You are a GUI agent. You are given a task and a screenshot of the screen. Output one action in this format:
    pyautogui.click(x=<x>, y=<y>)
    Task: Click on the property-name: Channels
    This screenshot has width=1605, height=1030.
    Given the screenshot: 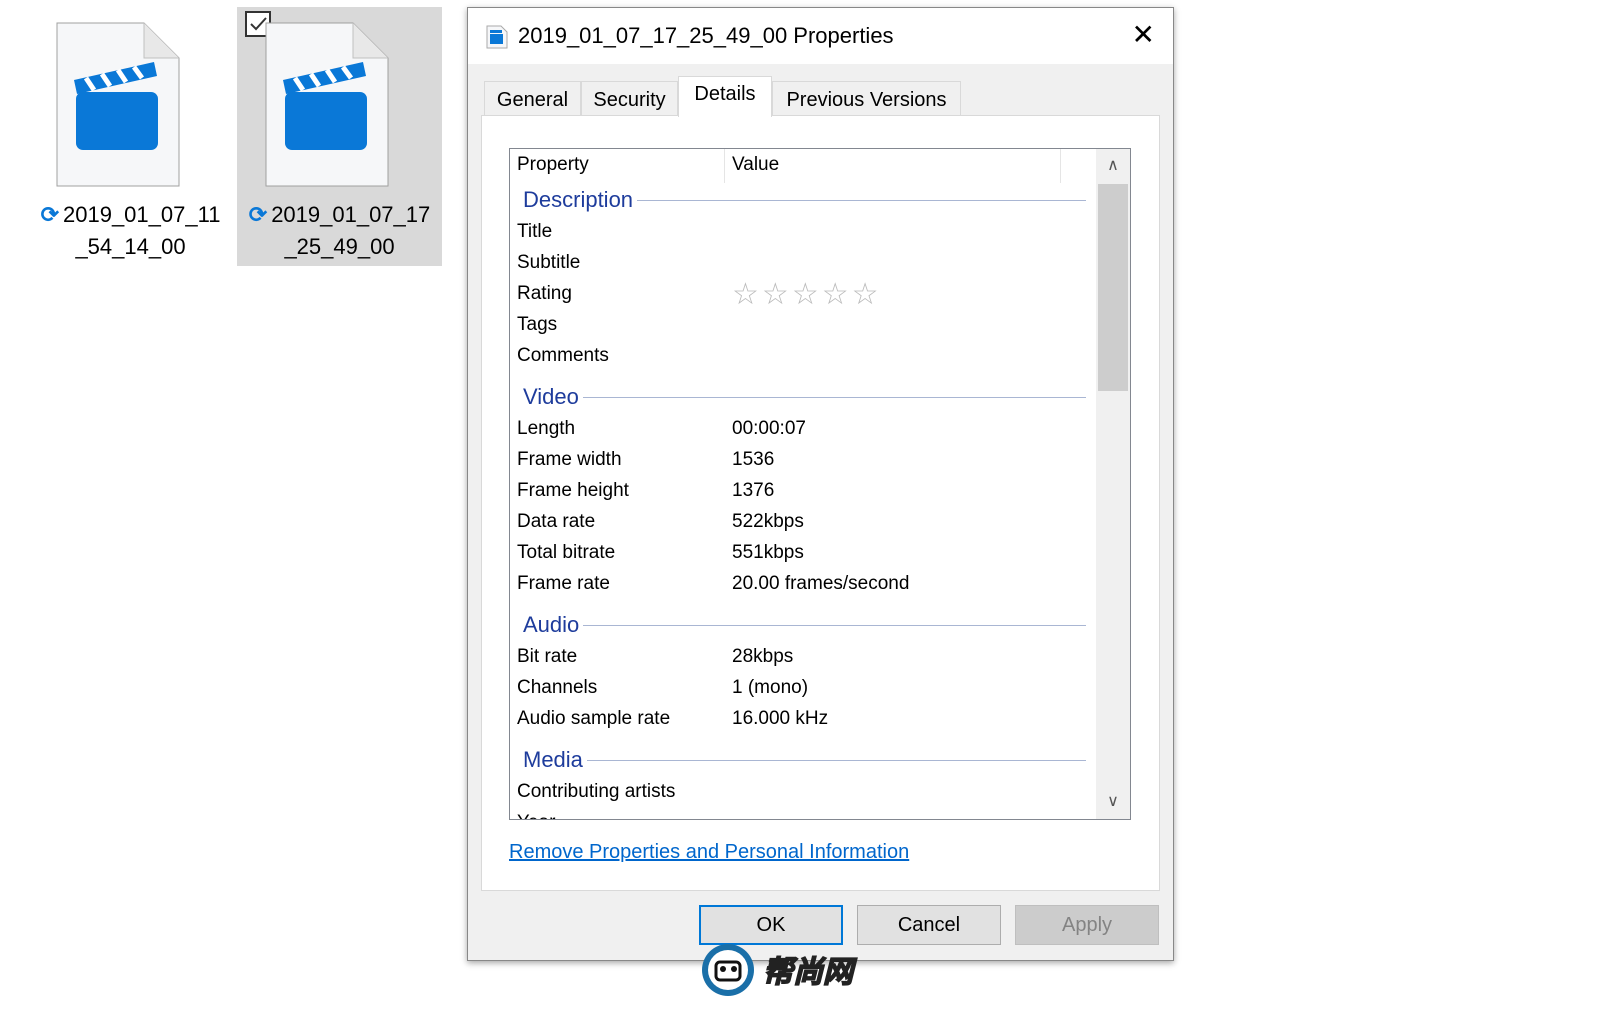 What is the action you would take?
    pyautogui.click(x=557, y=687)
    